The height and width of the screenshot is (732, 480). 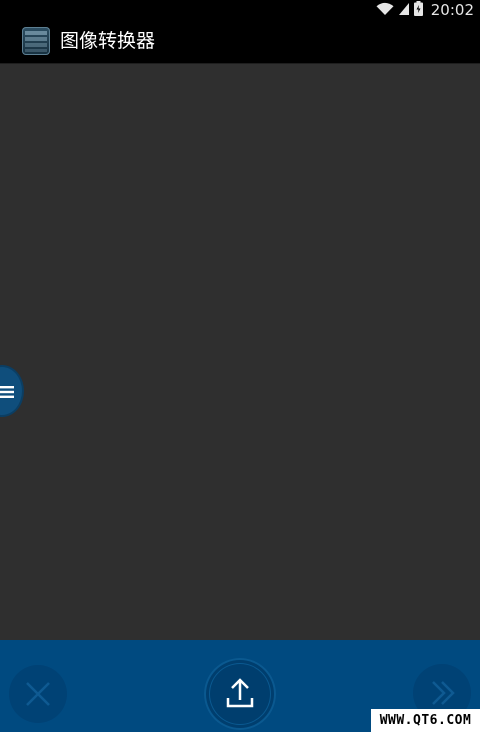 I want to click on image-converter-app-icon, so click(x=36, y=41).